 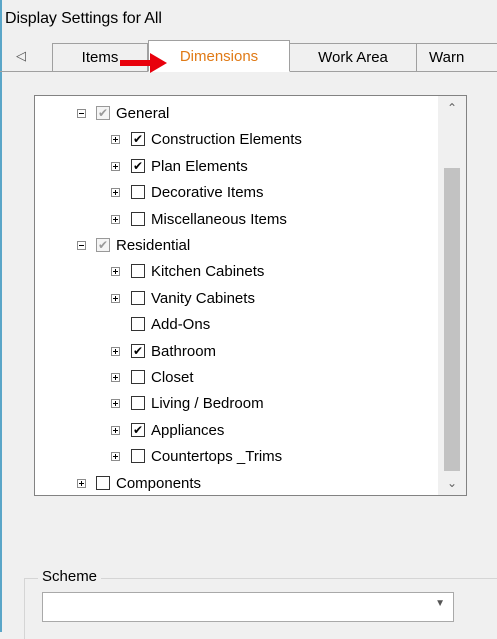 What do you see at coordinates (235, 352) in the screenshot?
I see `tree-item: Bathroom` at bounding box center [235, 352].